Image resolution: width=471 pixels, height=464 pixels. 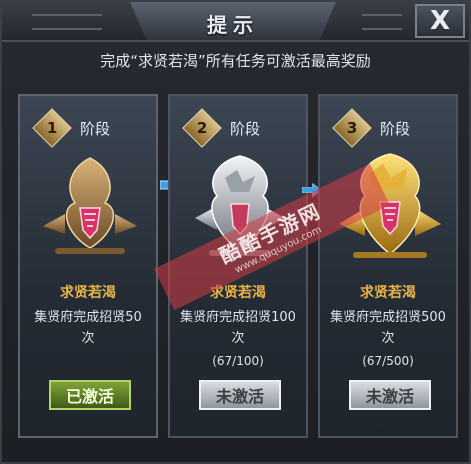 What do you see at coordinates (88, 328) in the screenshot?
I see `task-description: 集贤府完成招贤50次` at bounding box center [88, 328].